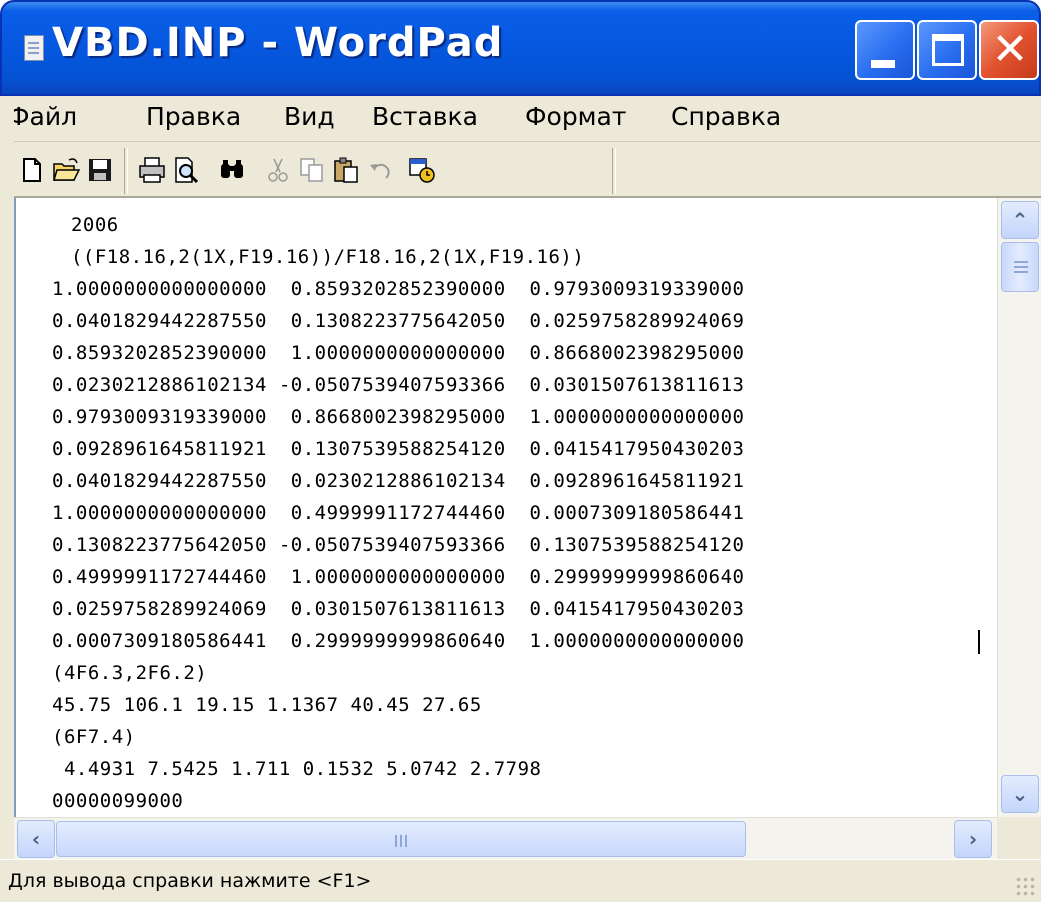 The width and height of the screenshot is (1041, 902). What do you see at coordinates (422, 170) in the screenshot?
I see `insert-date-time-icon` at bounding box center [422, 170].